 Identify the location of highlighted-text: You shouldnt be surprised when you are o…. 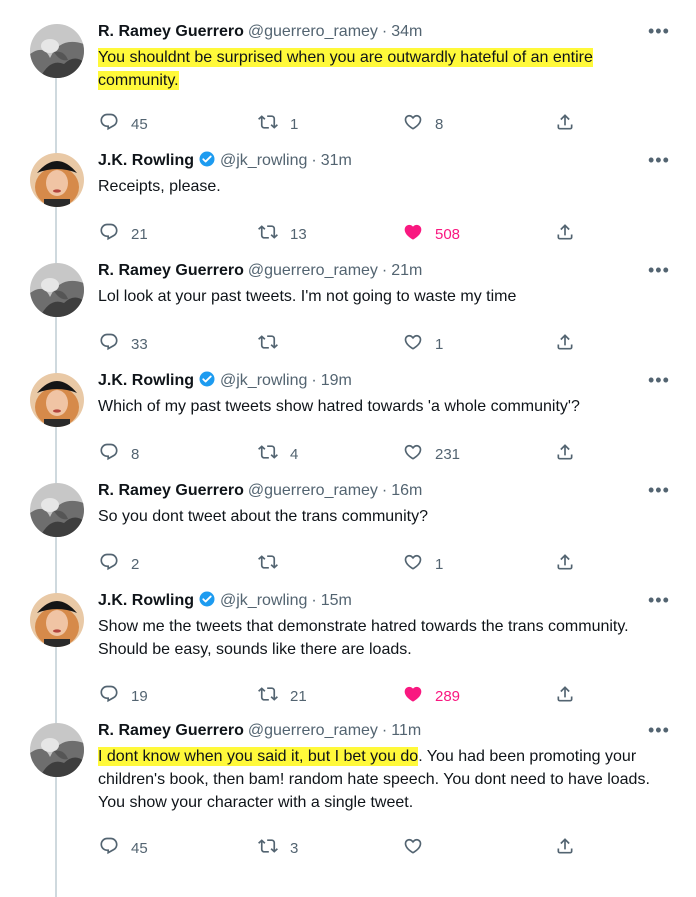
(345, 69).